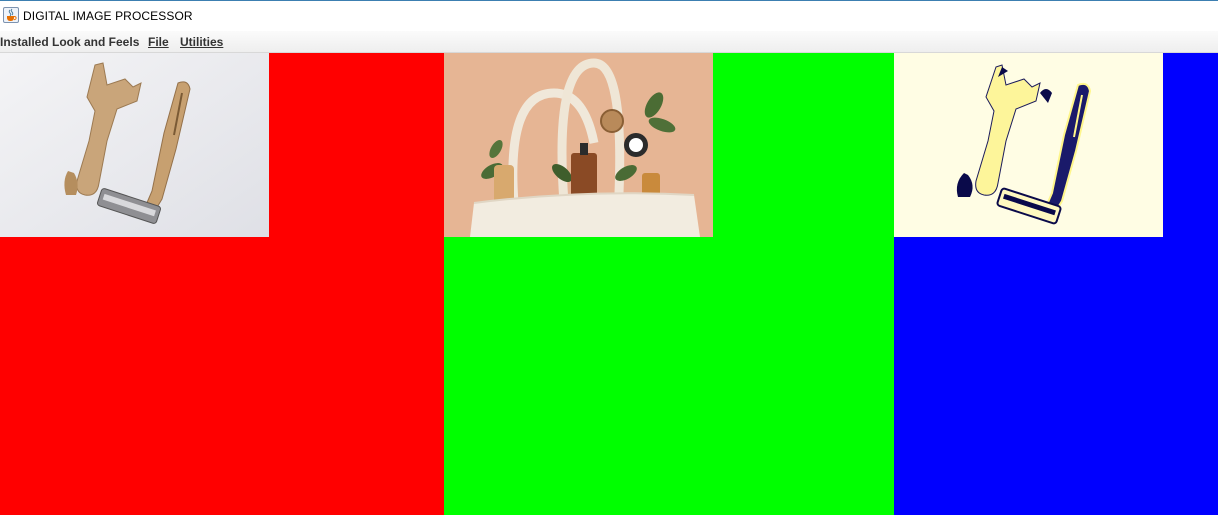  I want to click on tote-bag-cosmetics-photo, so click(578, 145).